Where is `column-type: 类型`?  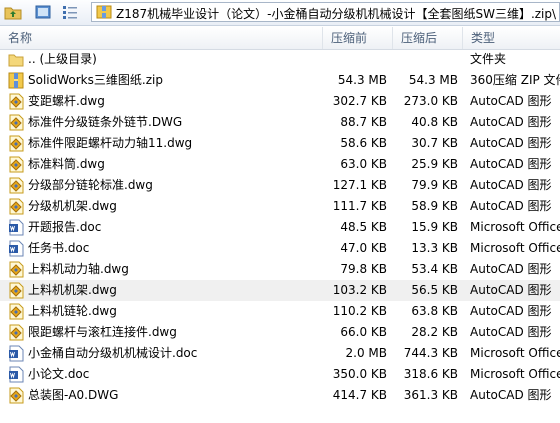 column-type: 类型 is located at coordinates (511, 38).